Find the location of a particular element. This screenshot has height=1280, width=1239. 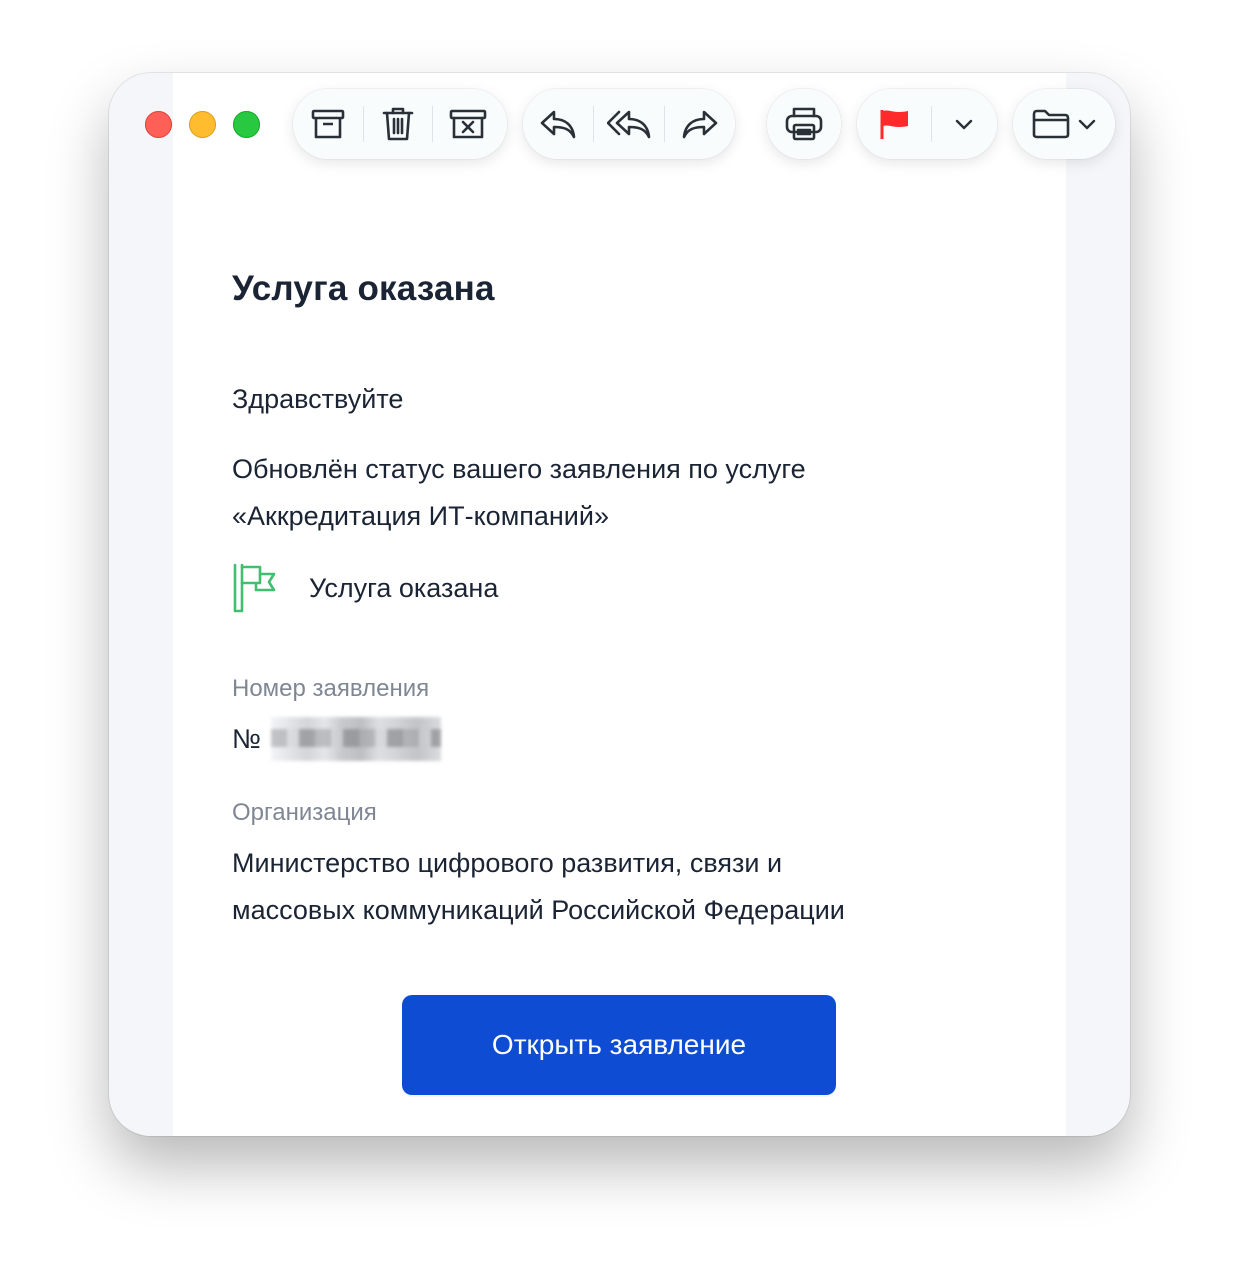

archive-button is located at coordinates (328, 124).